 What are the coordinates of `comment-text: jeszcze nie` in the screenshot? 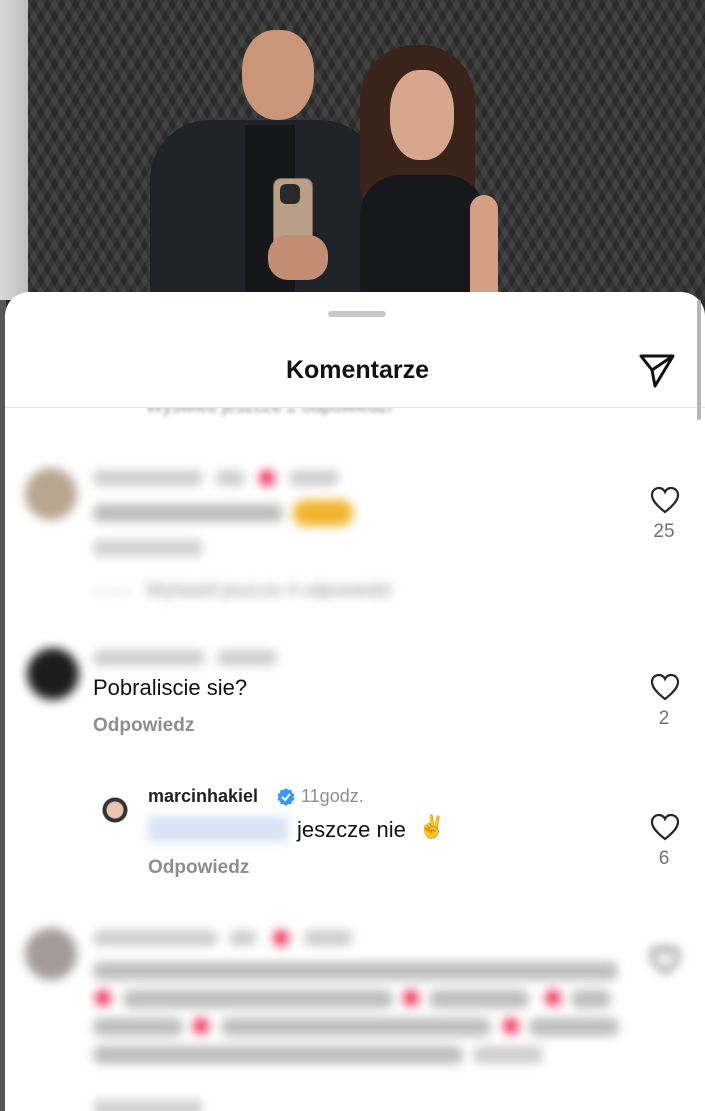 It's located at (351, 829).